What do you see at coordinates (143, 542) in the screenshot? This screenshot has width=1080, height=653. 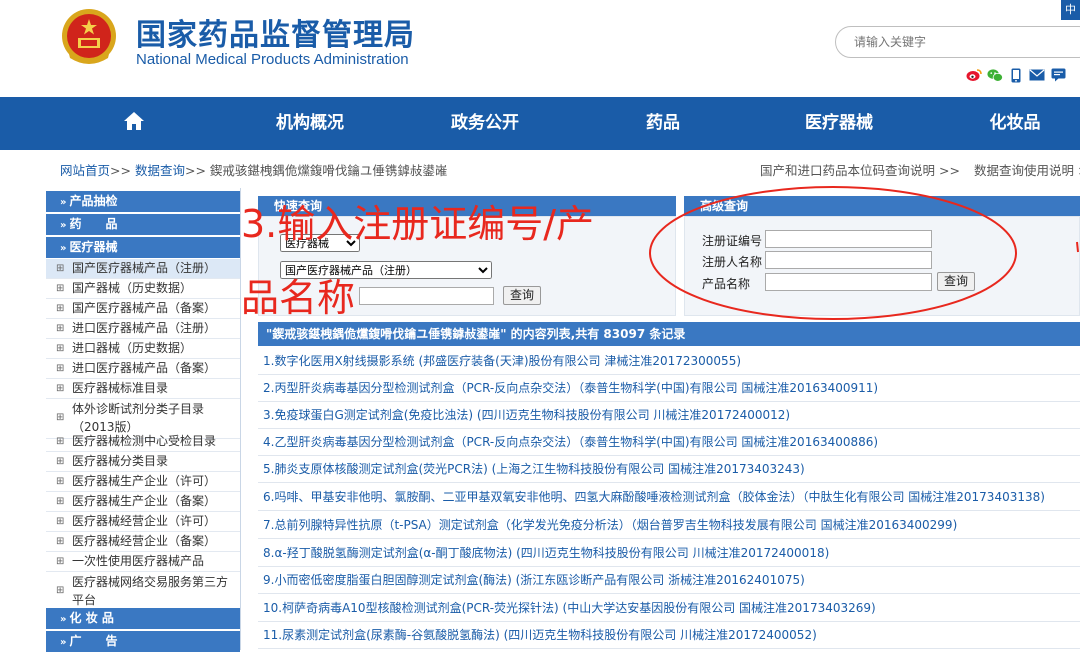 I see `sidebar-item: ⊞ 医疗器械经营企业（备案）` at bounding box center [143, 542].